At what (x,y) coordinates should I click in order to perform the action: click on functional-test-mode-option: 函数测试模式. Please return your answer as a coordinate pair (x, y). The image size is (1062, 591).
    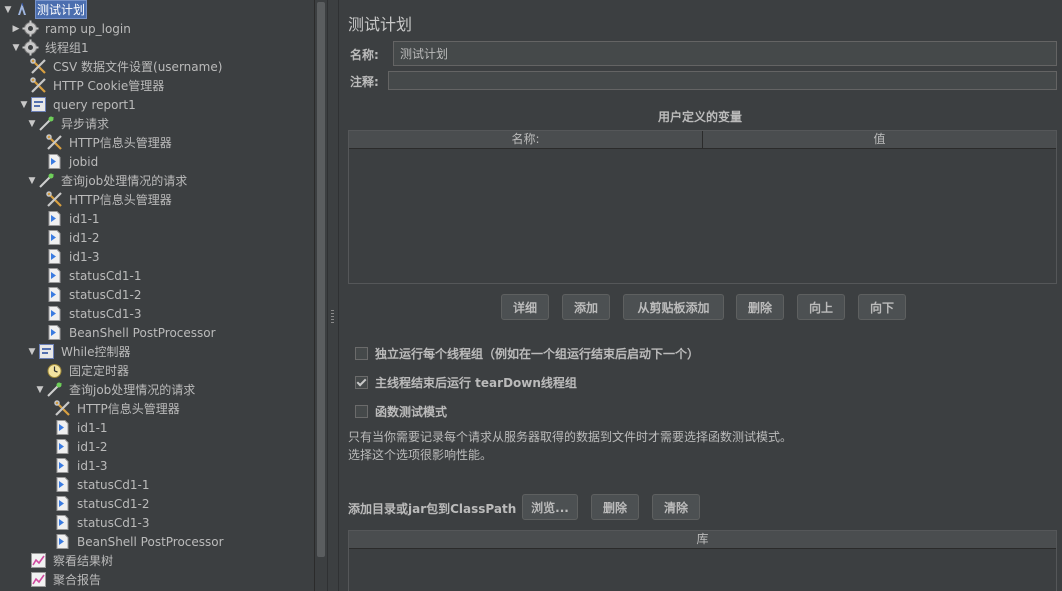
    Looking at the image, I should click on (401, 411).